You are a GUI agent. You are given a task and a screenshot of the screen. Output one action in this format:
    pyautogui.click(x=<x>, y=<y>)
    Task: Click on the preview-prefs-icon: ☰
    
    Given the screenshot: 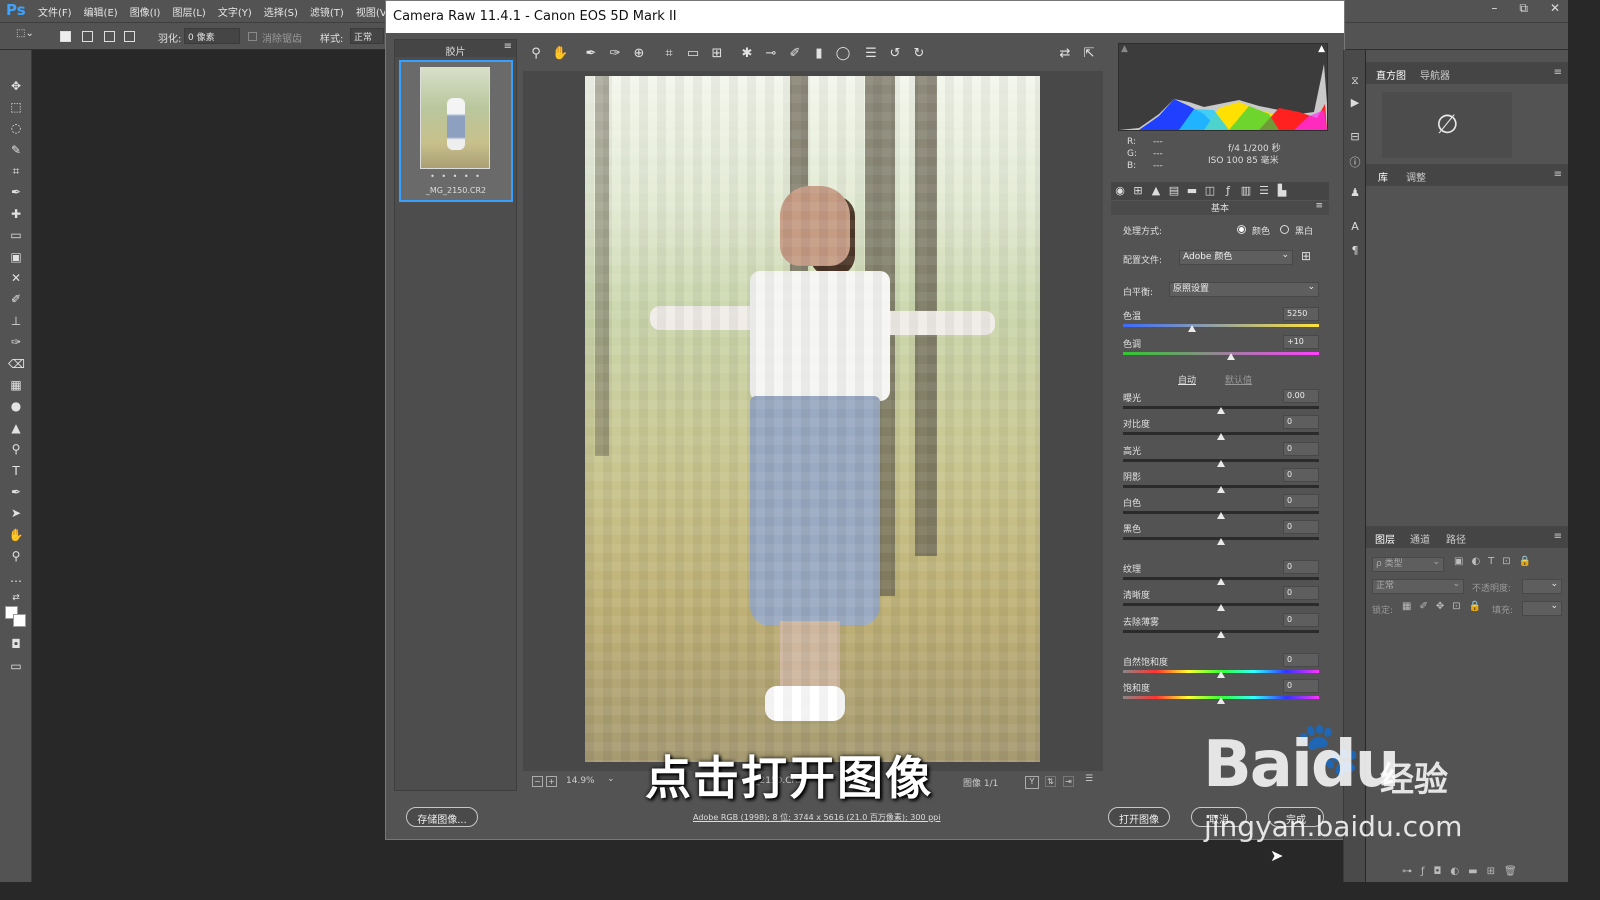 What is the action you would take?
    pyautogui.click(x=1089, y=779)
    